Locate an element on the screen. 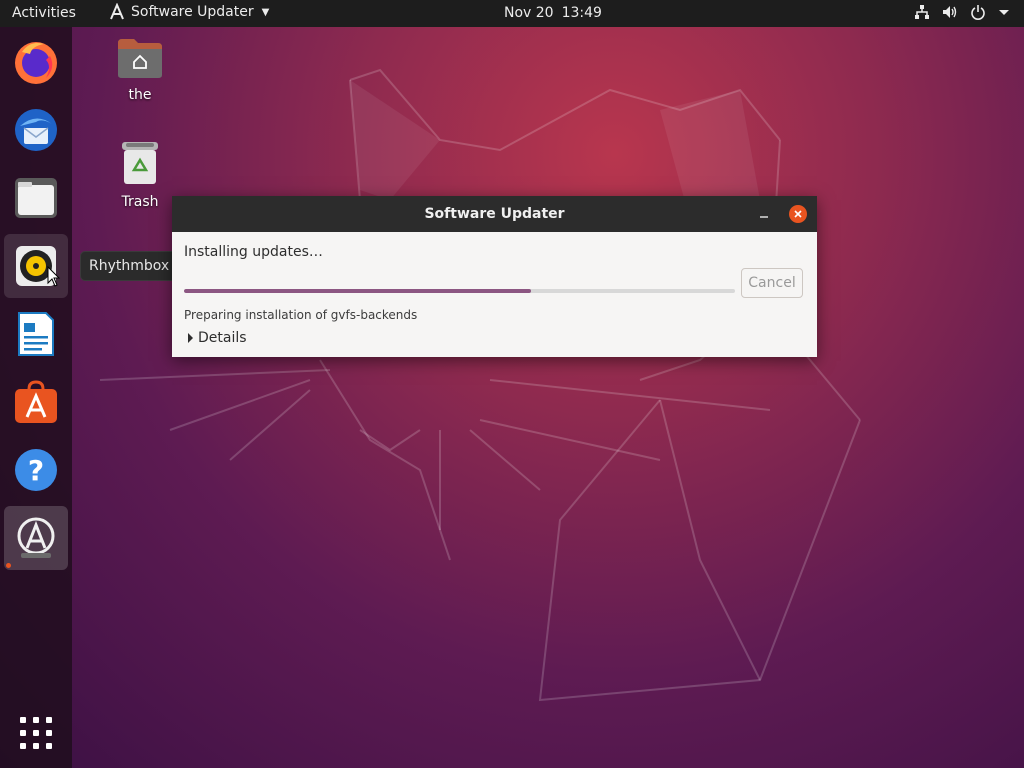 This screenshot has width=1024, height=768. home-folder-icon is located at coordinates (140, 58).